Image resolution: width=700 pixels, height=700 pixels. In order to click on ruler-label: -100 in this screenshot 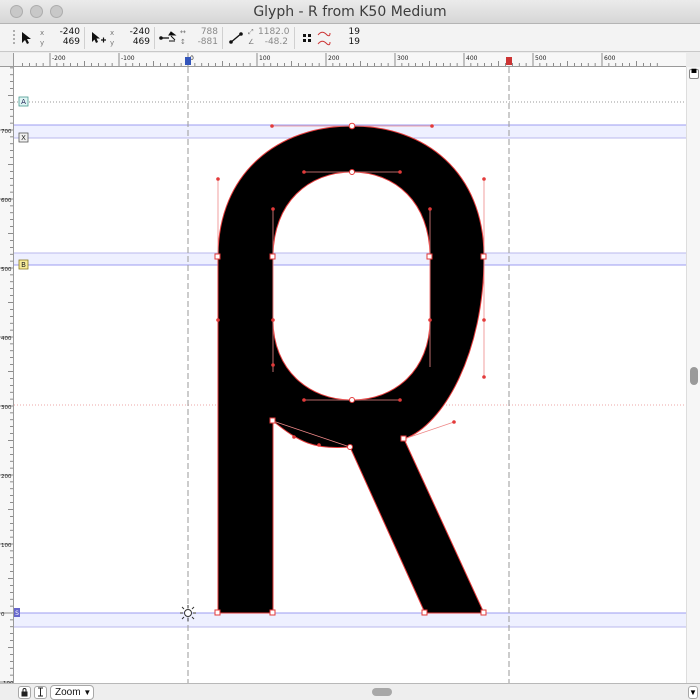, I will do `click(128, 58)`.